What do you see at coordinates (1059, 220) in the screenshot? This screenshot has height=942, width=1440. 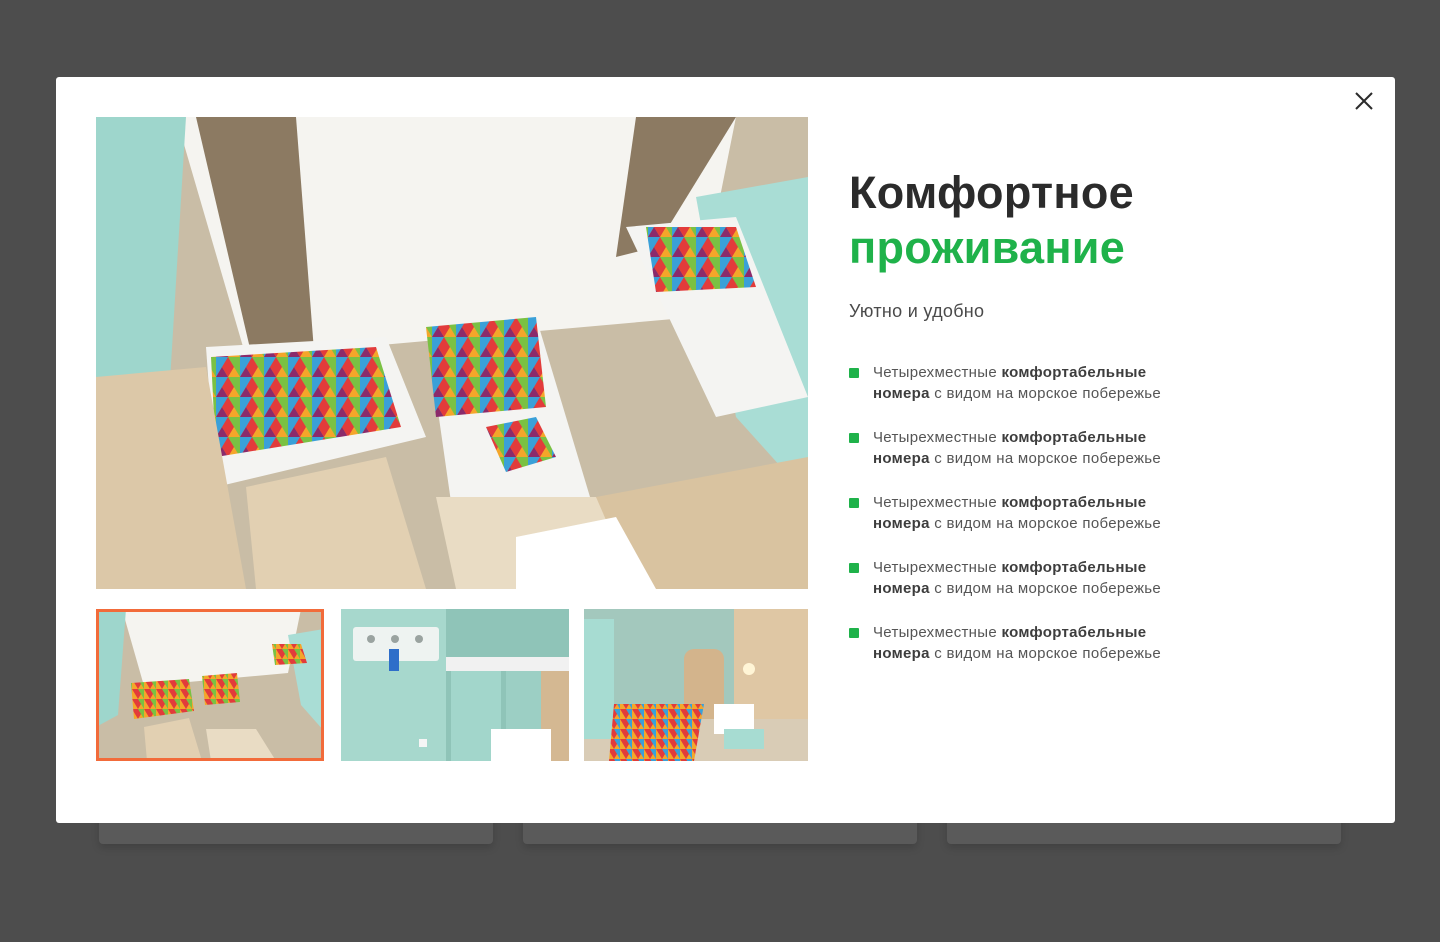 I see `modal-title: Комфортное проживание` at bounding box center [1059, 220].